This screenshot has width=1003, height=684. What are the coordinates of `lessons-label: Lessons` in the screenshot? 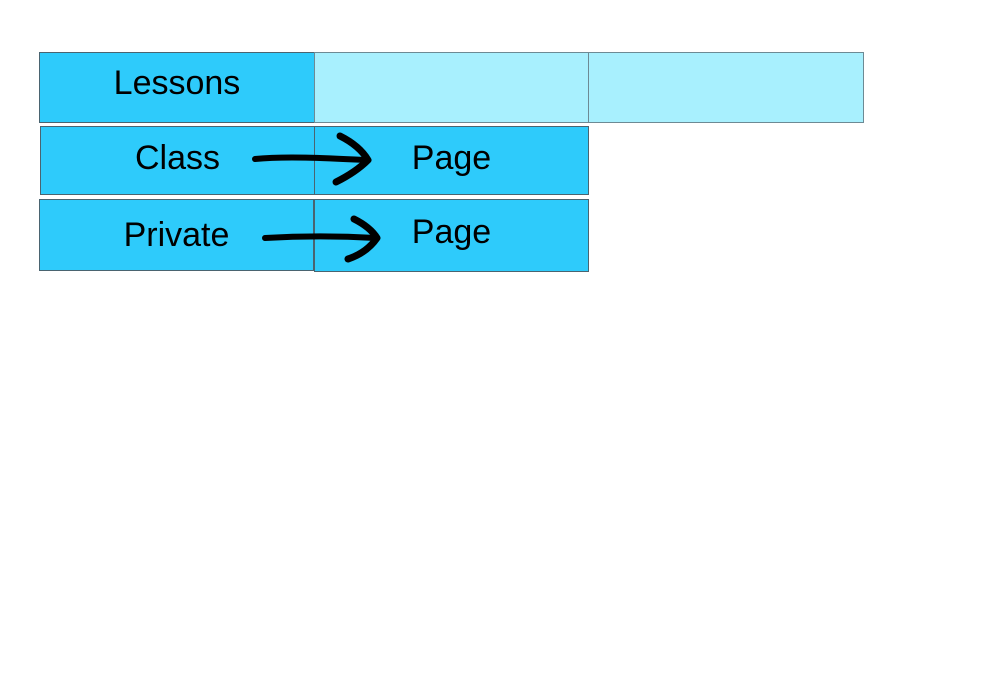 It's located at (177, 83).